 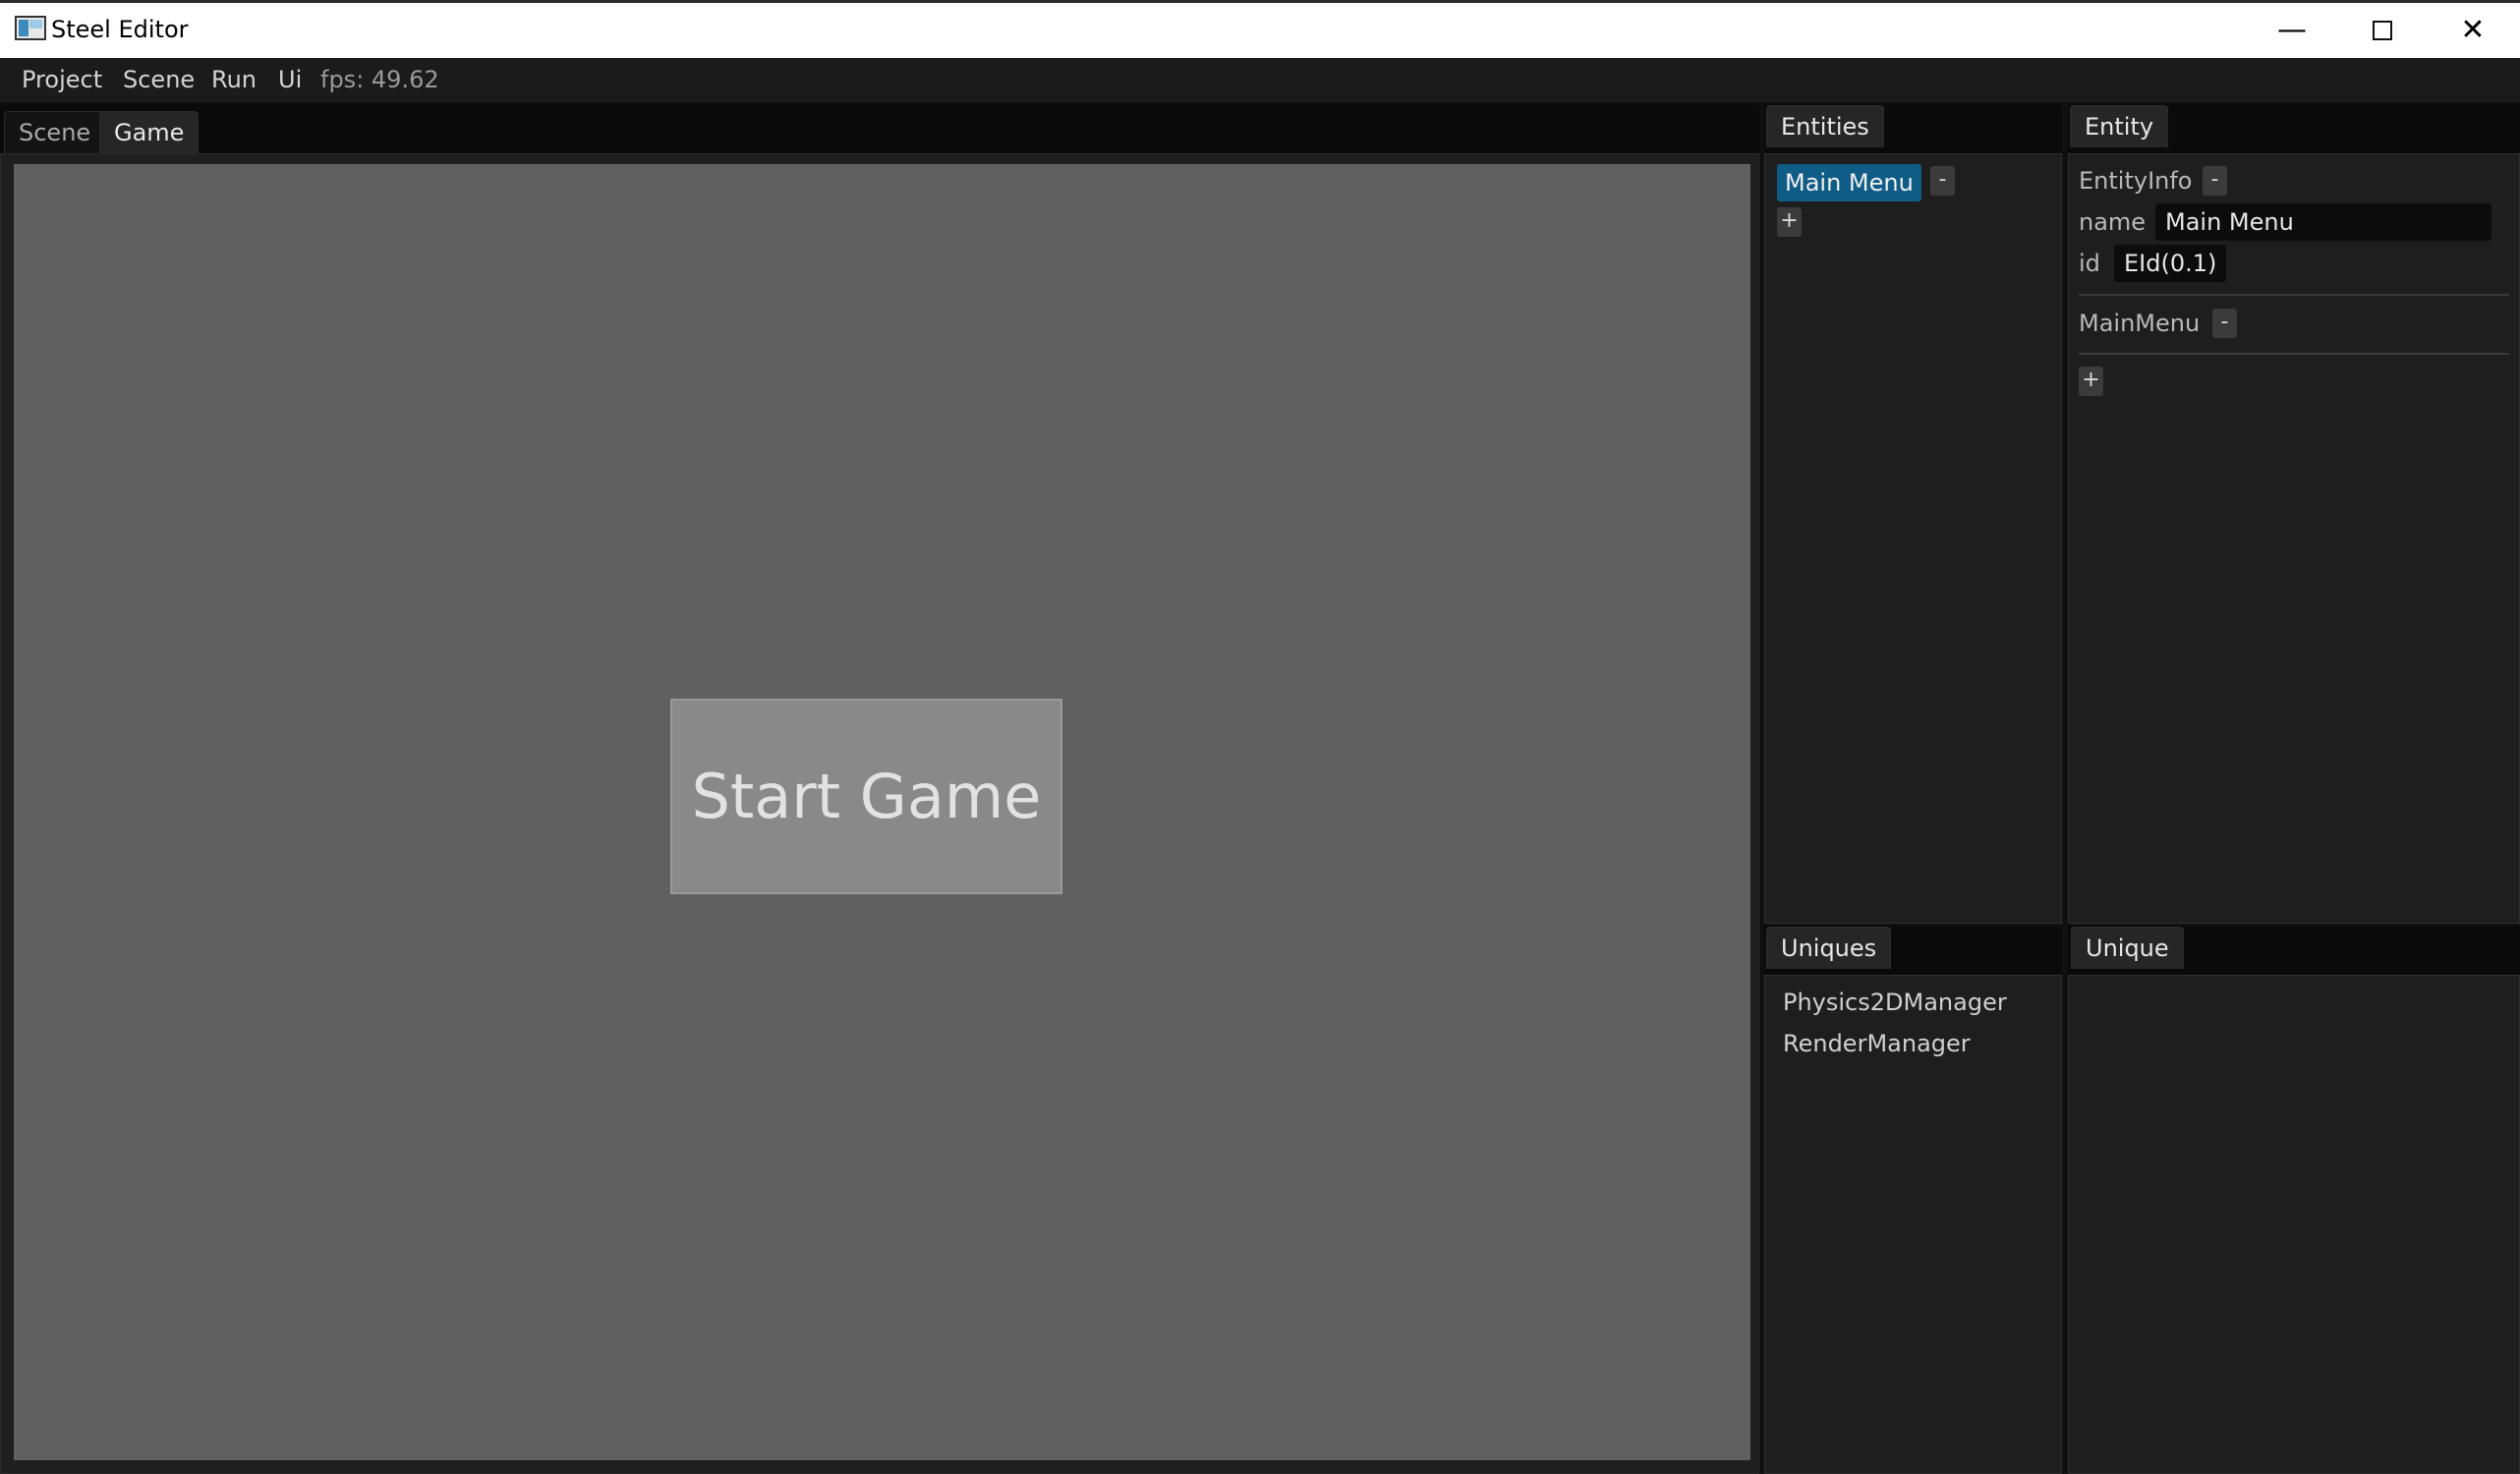 What do you see at coordinates (2215, 181) in the screenshot?
I see `remove-entityinfo-button: -` at bounding box center [2215, 181].